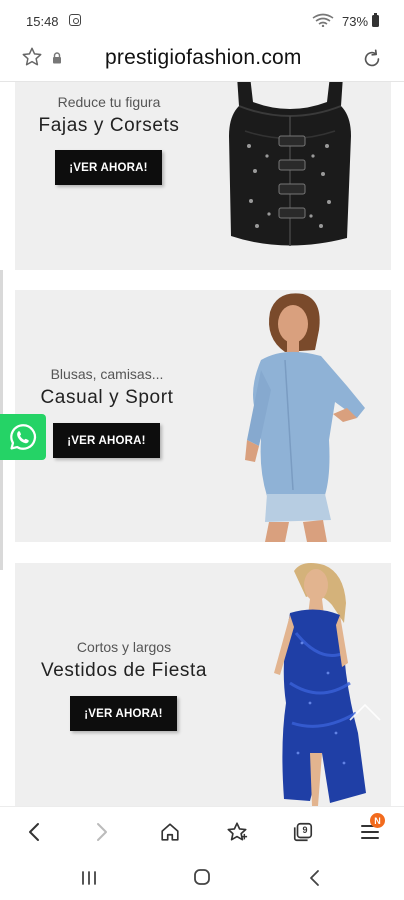 Image resolution: width=404 pixels, height=900 pixels. Describe the element at coordinates (109, 125) in the screenshot. I see `banner-title: Fajas y Corsets` at that location.